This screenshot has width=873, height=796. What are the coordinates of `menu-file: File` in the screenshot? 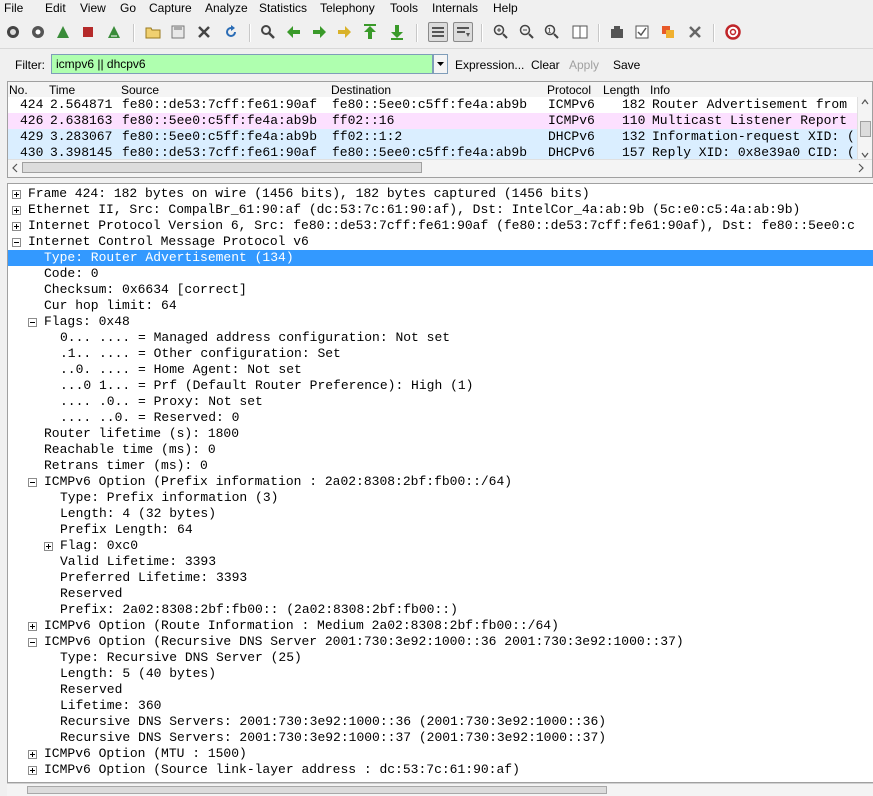 It's located at (13, 8).